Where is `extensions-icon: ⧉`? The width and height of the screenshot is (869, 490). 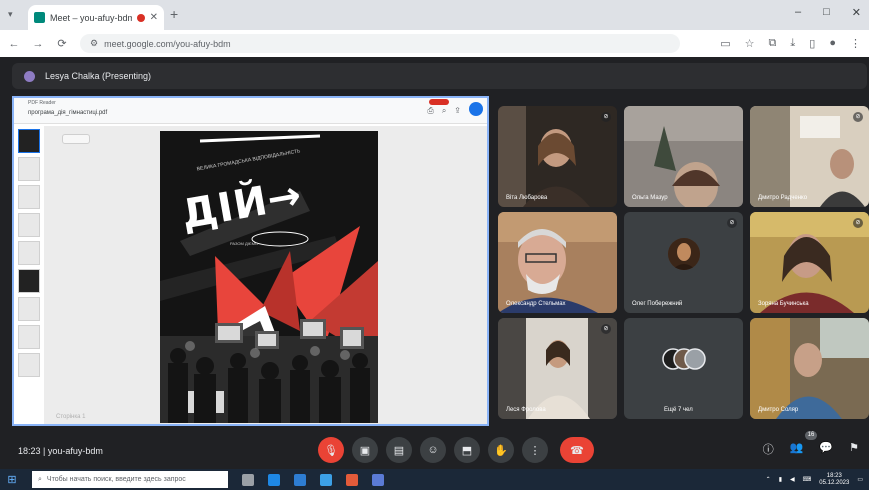 extensions-icon: ⧉ is located at coordinates (773, 43).